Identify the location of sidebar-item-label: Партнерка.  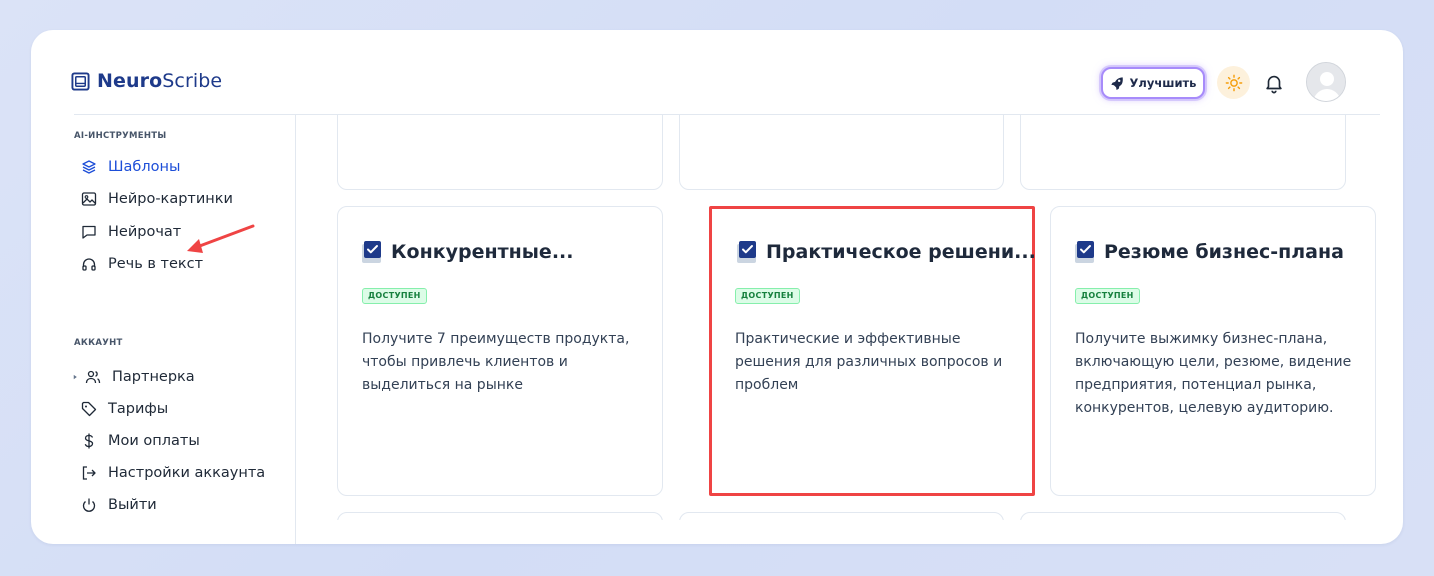
(153, 377).